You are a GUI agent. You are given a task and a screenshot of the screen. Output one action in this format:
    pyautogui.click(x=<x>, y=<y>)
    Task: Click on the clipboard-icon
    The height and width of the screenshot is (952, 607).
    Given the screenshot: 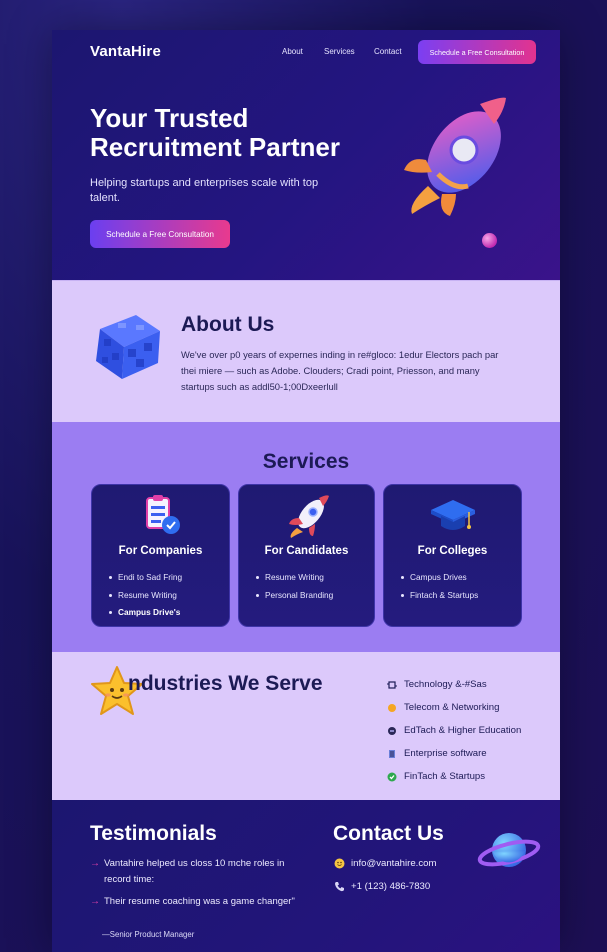 What is the action you would take?
    pyautogui.click(x=162, y=514)
    